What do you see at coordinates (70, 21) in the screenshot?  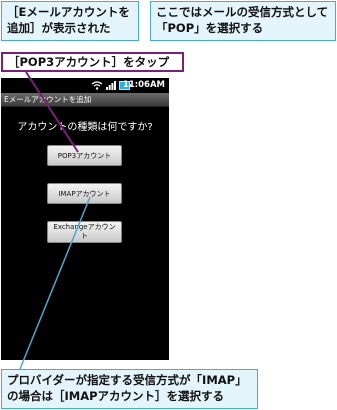 I see `callout-account-add-shown: ［Eメールアカウントを追加］が表示された` at bounding box center [70, 21].